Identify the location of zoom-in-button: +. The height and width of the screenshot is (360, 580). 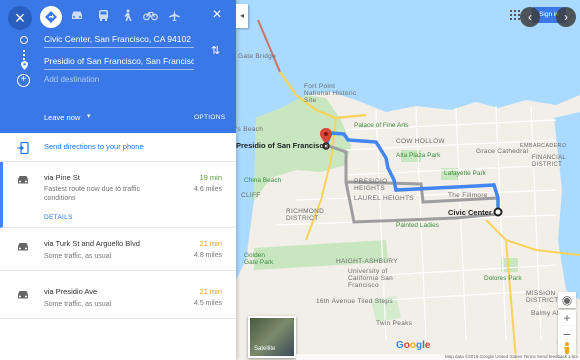
(567, 318).